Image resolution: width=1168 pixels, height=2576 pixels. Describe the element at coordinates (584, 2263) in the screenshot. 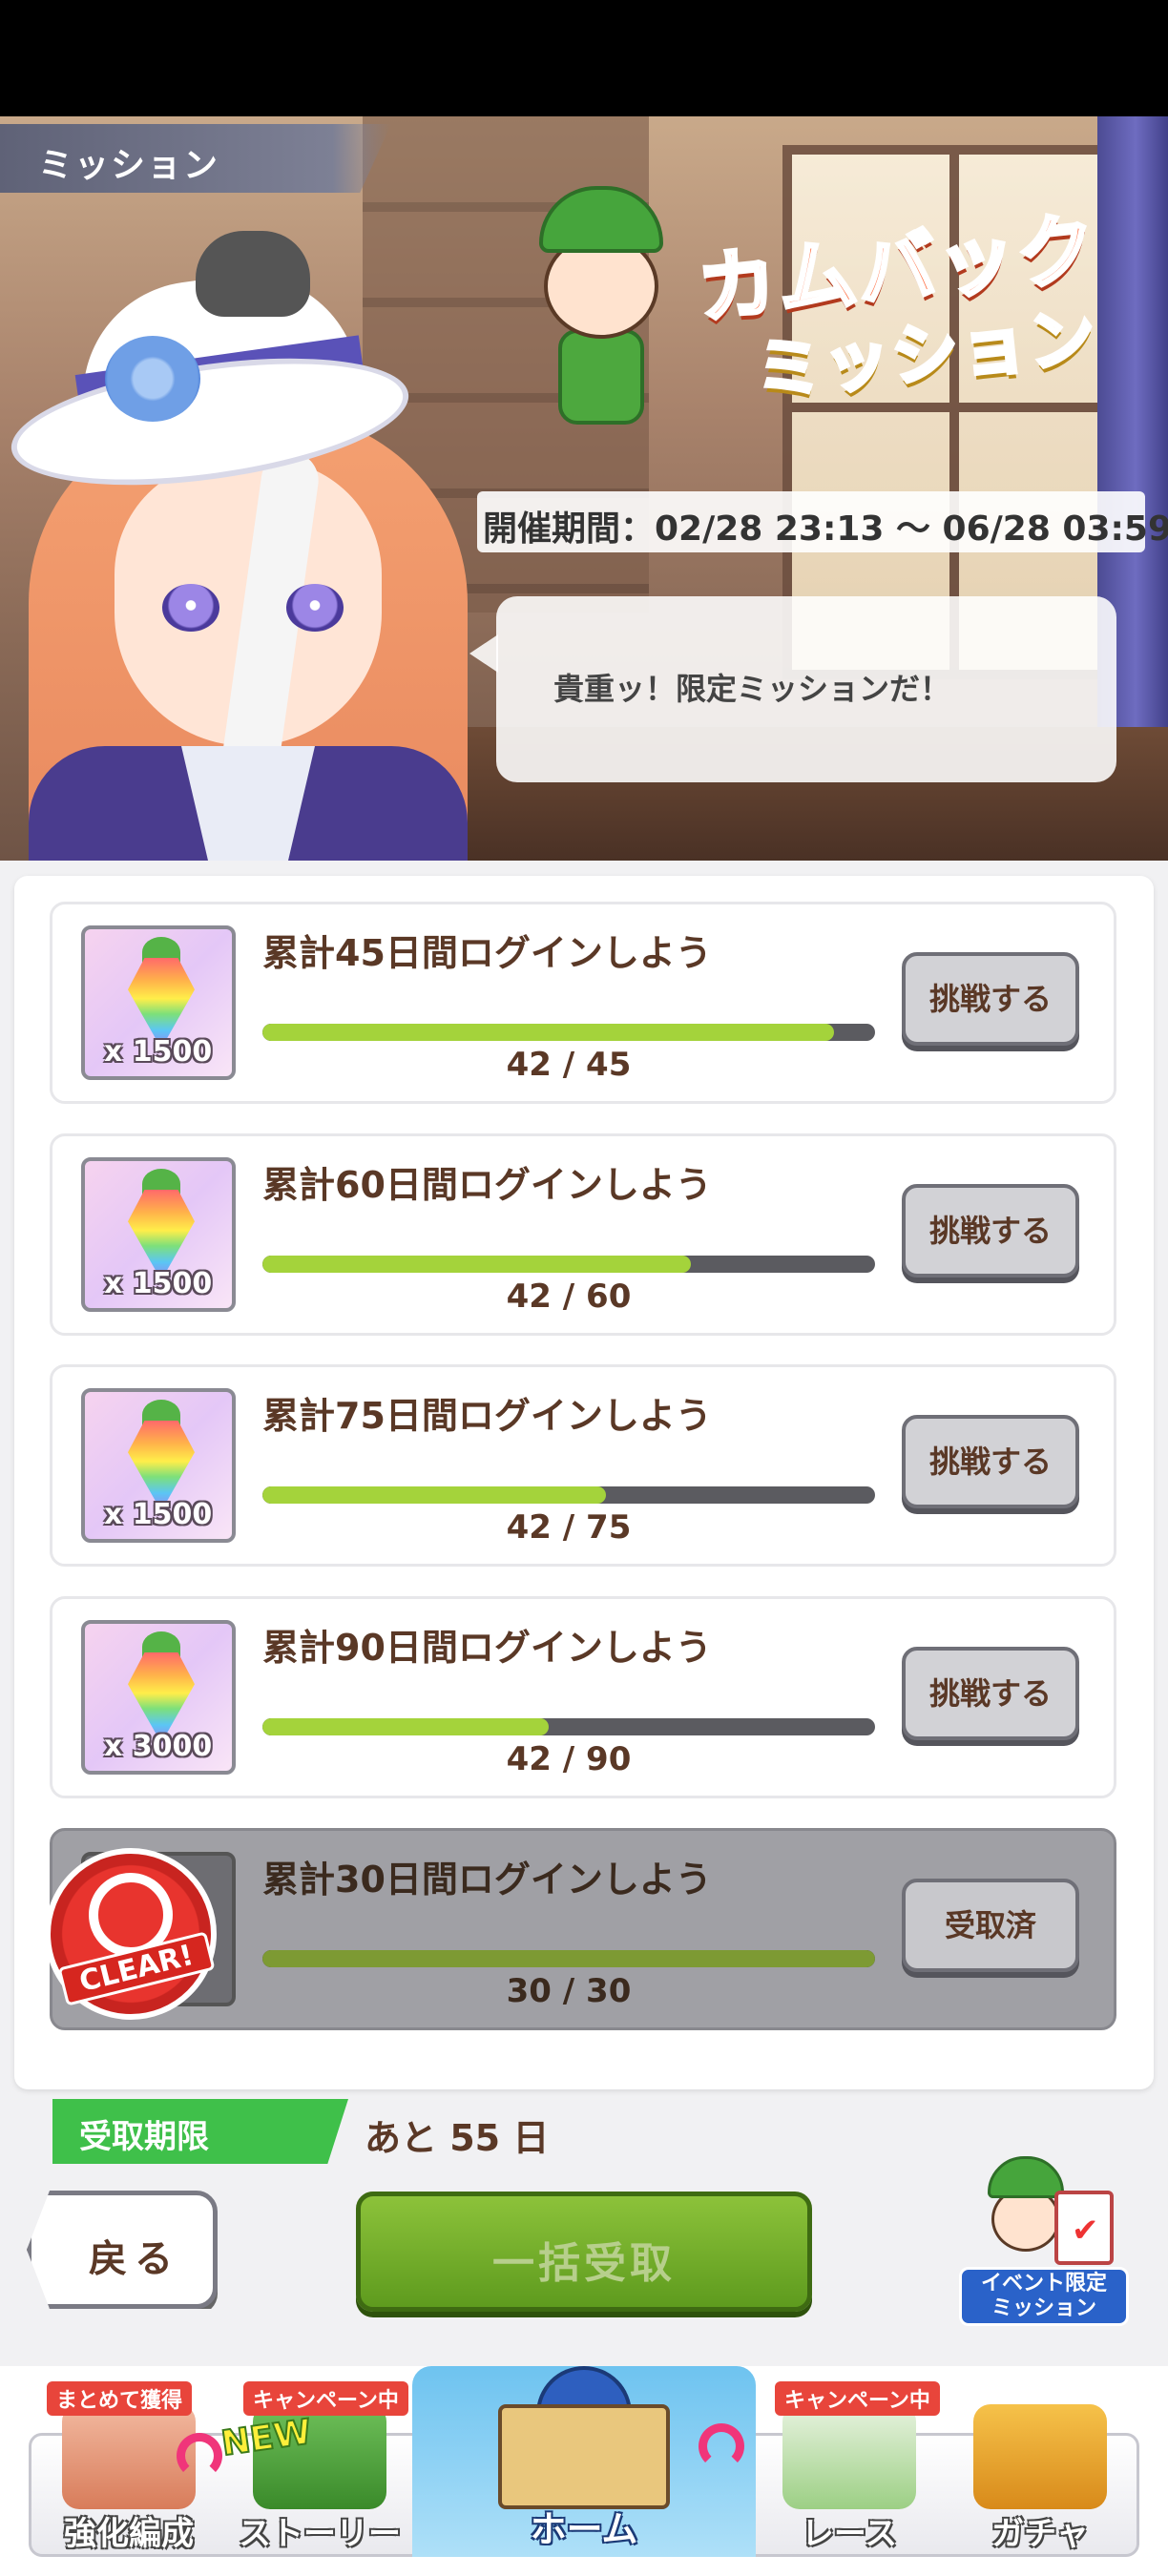

I see `claim-all-label: 一括受取` at that location.